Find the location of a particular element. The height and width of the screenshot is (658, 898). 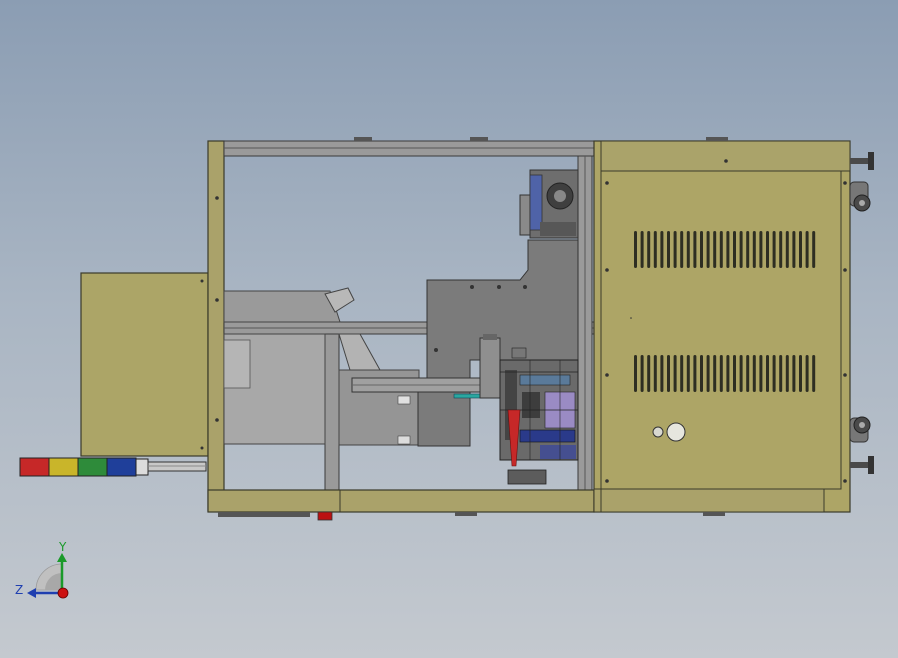

signal-tower is located at coordinates (113, 467).